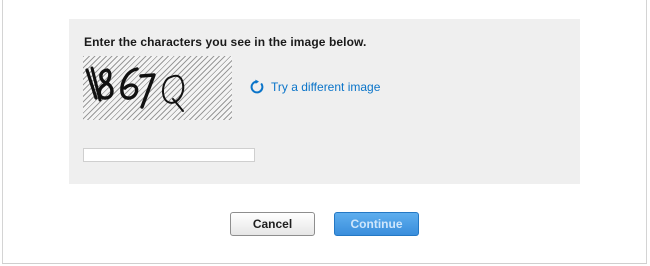 This screenshot has width=650, height=266. I want to click on captcha-image, so click(157, 88).